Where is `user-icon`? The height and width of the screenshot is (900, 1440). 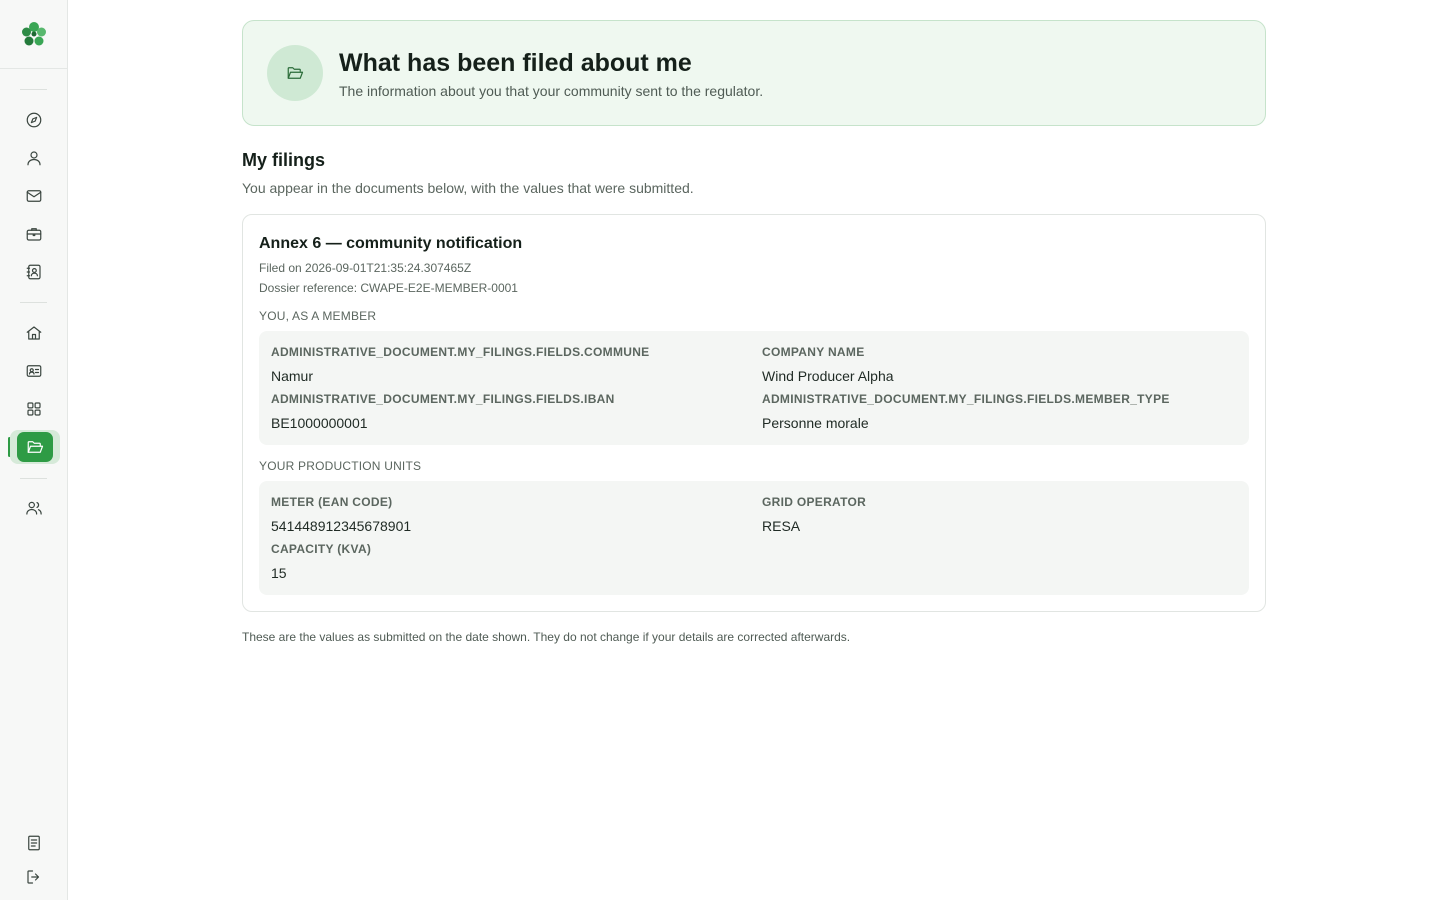 user-icon is located at coordinates (34, 158).